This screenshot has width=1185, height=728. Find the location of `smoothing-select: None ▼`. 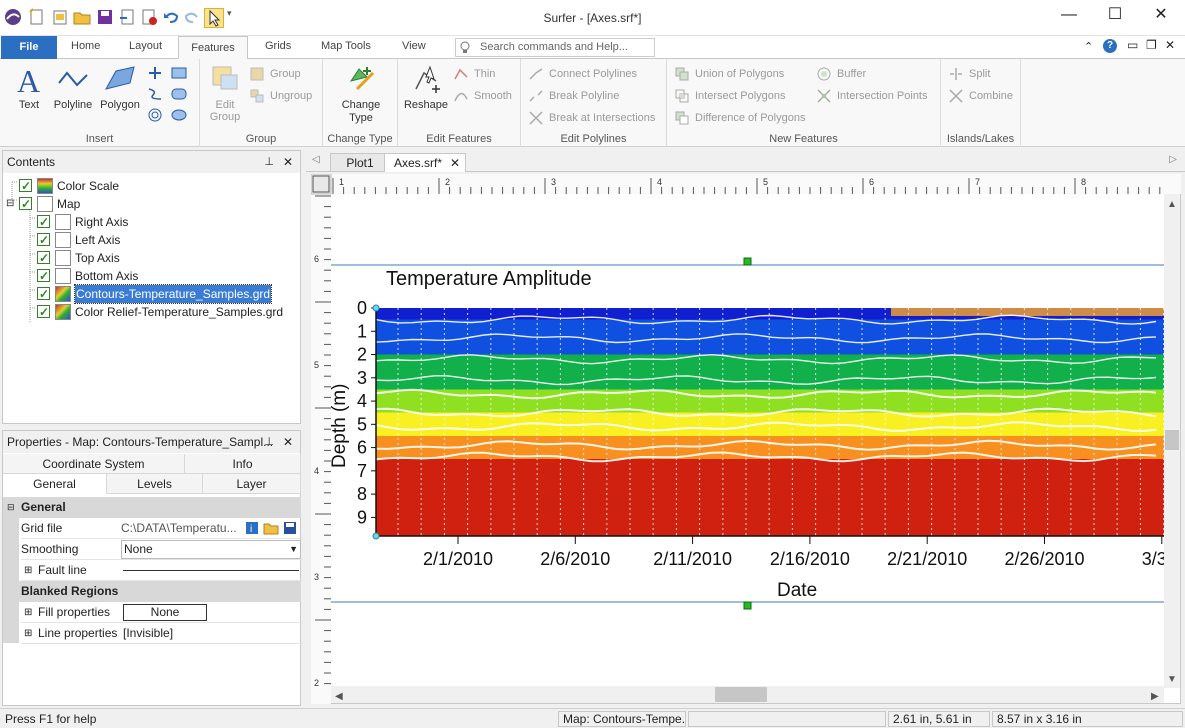

smoothing-select: None ▼ is located at coordinates (211, 549).